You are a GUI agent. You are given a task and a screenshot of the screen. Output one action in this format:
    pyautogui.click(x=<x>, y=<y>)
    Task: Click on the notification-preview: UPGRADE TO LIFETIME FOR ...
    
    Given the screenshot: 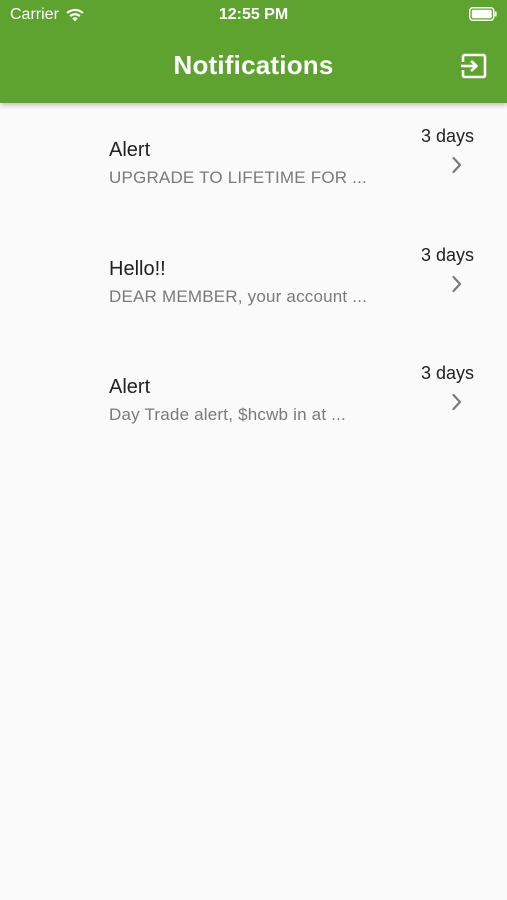 What is the action you would take?
    pyautogui.click(x=238, y=177)
    